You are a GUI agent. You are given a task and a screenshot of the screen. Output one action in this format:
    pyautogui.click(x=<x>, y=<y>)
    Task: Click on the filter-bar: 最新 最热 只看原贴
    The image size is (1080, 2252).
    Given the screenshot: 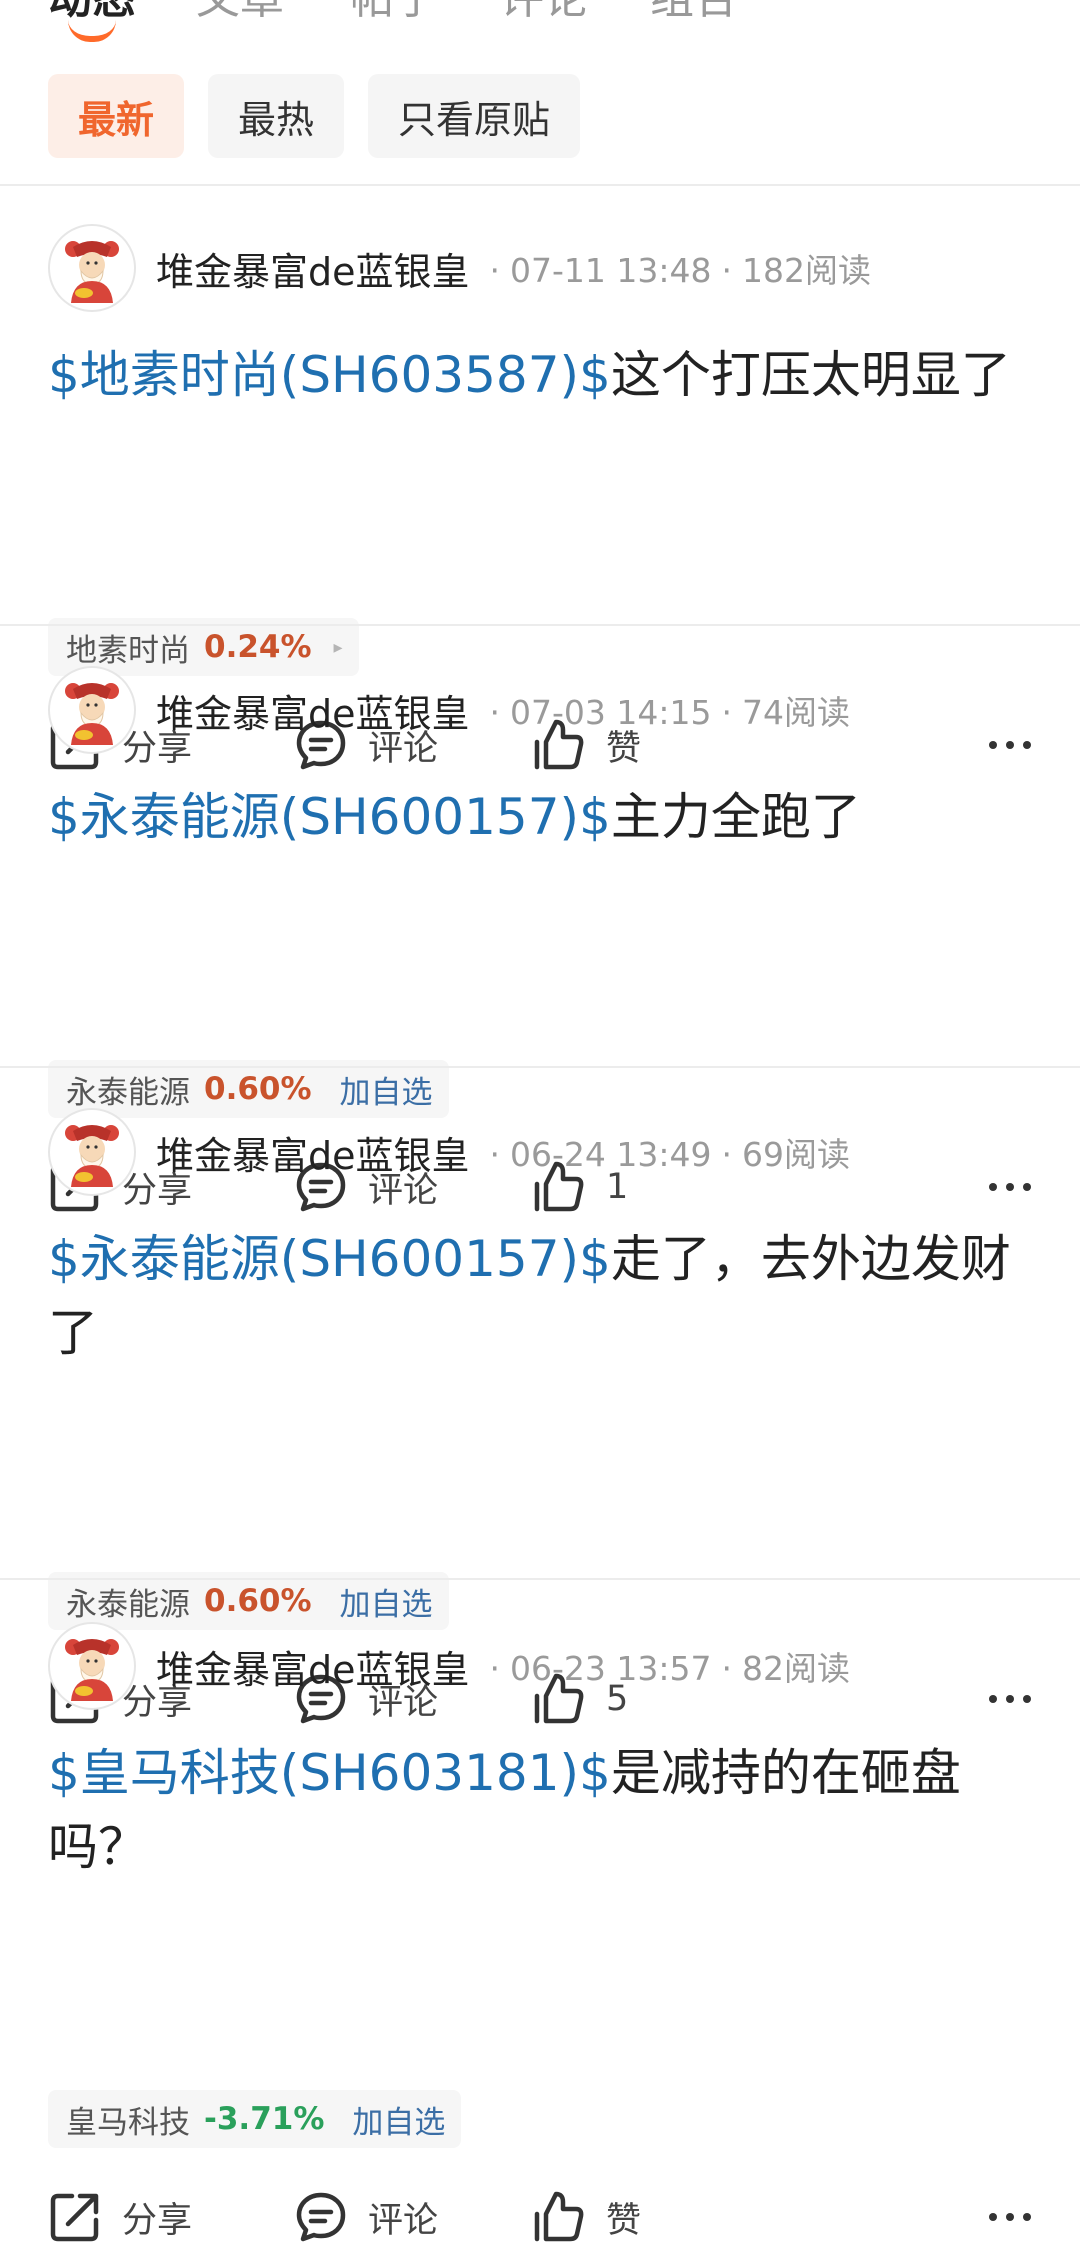 What is the action you would take?
    pyautogui.click(x=314, y=116)
    